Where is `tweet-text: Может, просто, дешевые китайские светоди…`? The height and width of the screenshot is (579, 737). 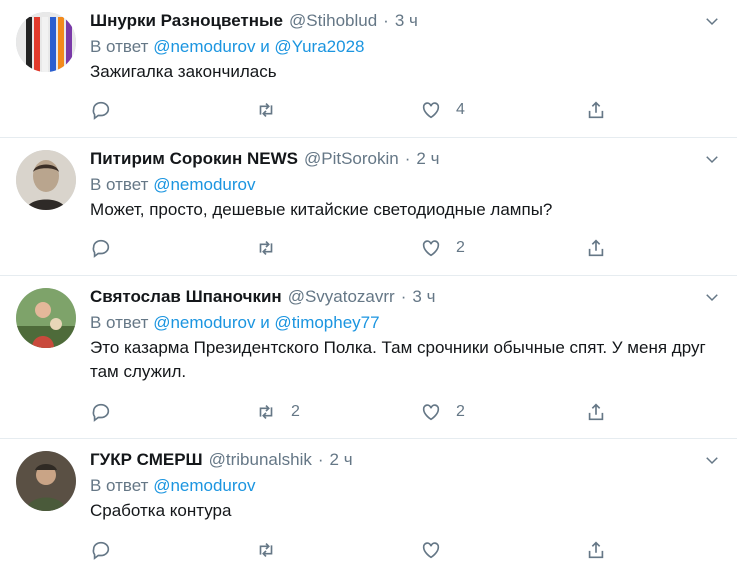 tweet-text: Может, просто, дешевые китайские светоди… is located at coordinates (321, 209).